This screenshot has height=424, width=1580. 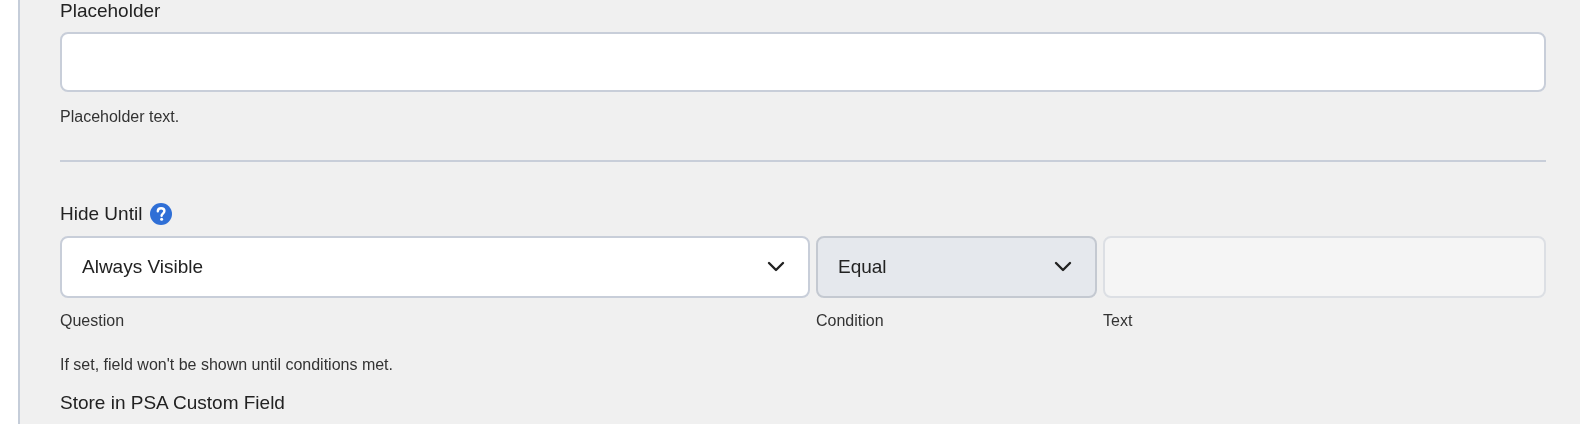 I want to click on select-dropdown: Always Visible, so click(x=435, y=267).